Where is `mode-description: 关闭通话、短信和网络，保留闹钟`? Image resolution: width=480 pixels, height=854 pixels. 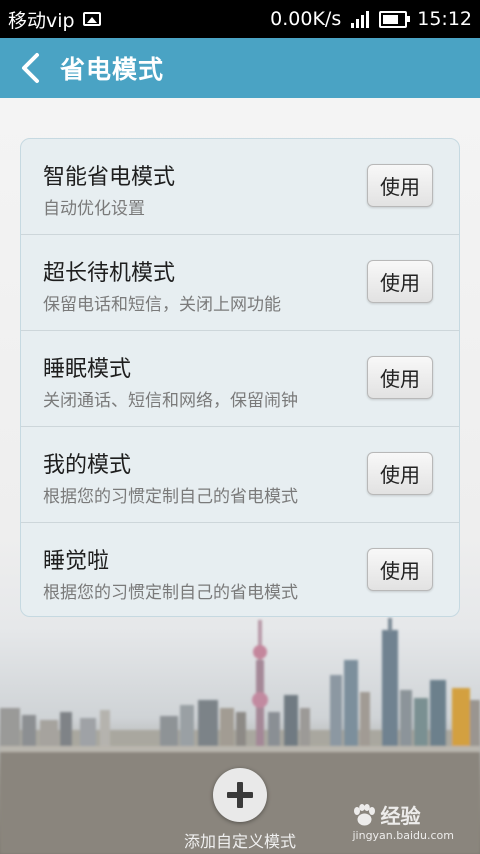
mode-description: 关闭通话、短信和网络，保留闹钟 is located at coordinates (170, 401).